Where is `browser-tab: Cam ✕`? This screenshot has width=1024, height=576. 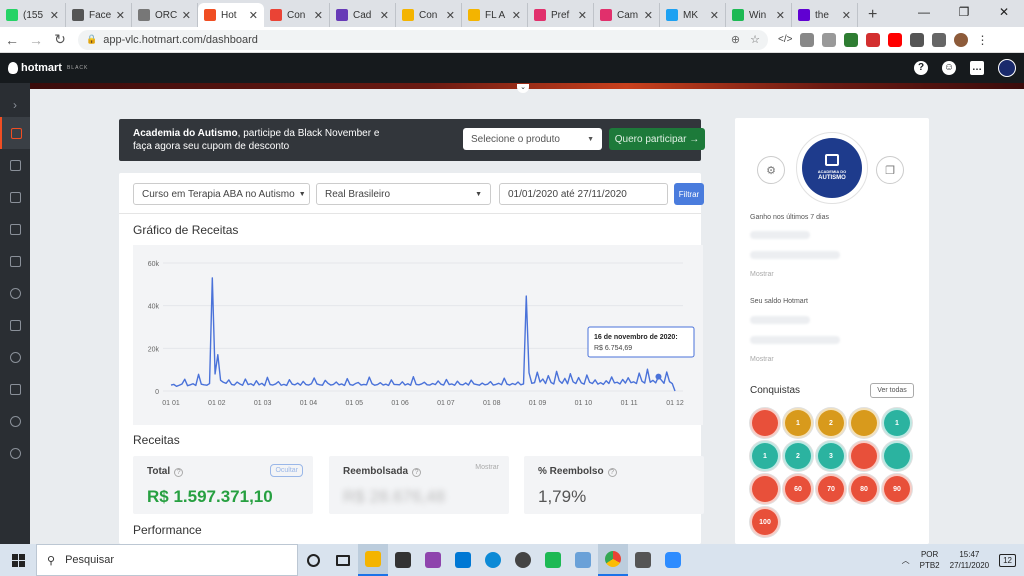
browser-tab: Cam ✕ is located at coordinates (627, 15).